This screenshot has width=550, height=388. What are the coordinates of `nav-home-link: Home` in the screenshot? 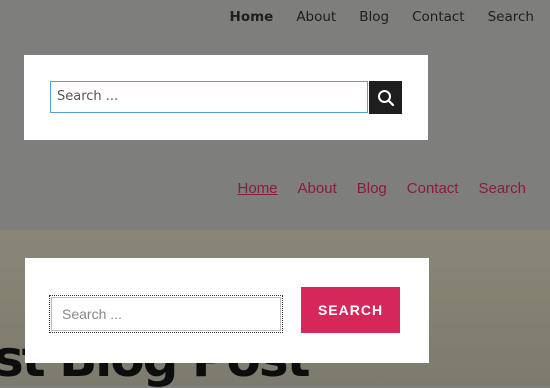 It's located at (252, 17).